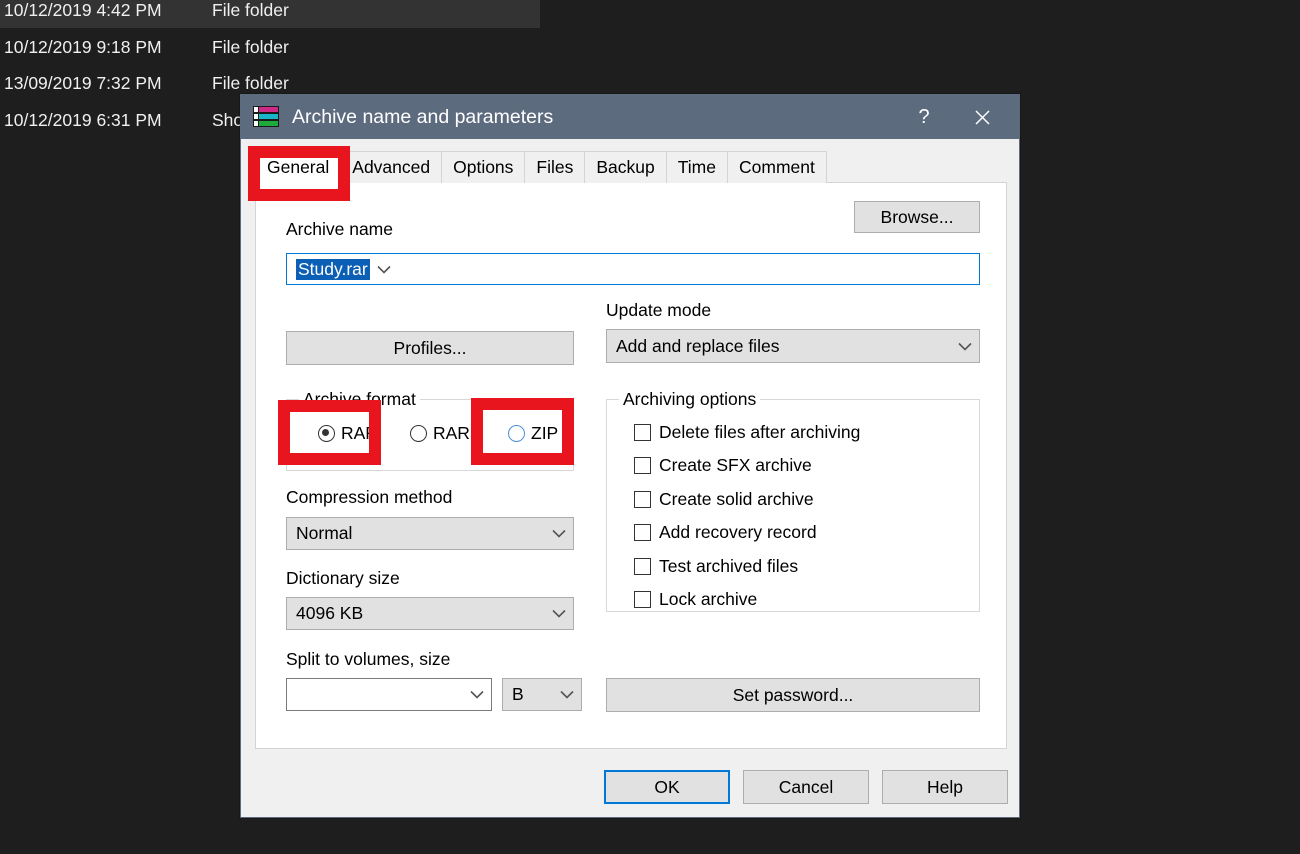 The width and height of the screenshot is (1300, 854). What do you see at coordinates (659, 310) in the screenshot?
I see `update-mode-label: Update mode` at bounding box center [659, 310].